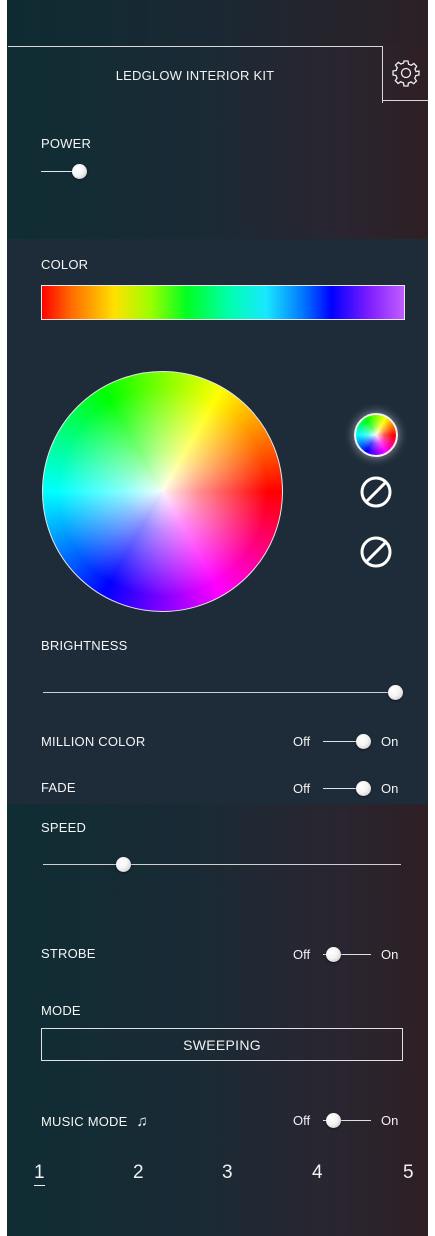 This screenshot has height=1236, width=435. I want to click on speed-track, so click(222, 864).